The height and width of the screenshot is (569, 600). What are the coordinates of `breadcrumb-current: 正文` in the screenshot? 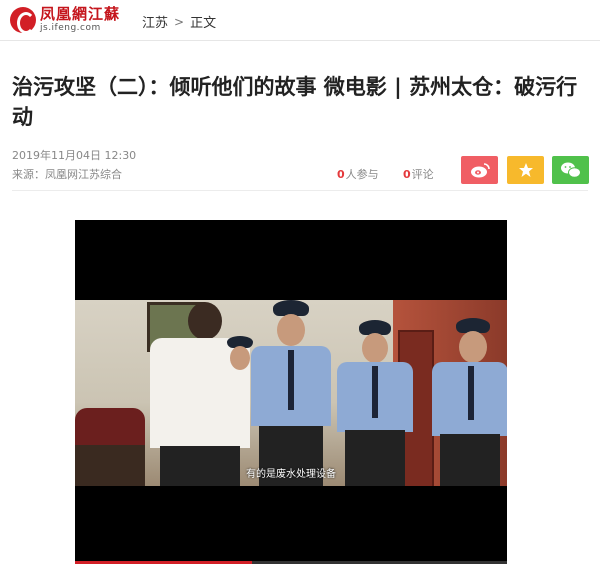 It's located at (203, 23).